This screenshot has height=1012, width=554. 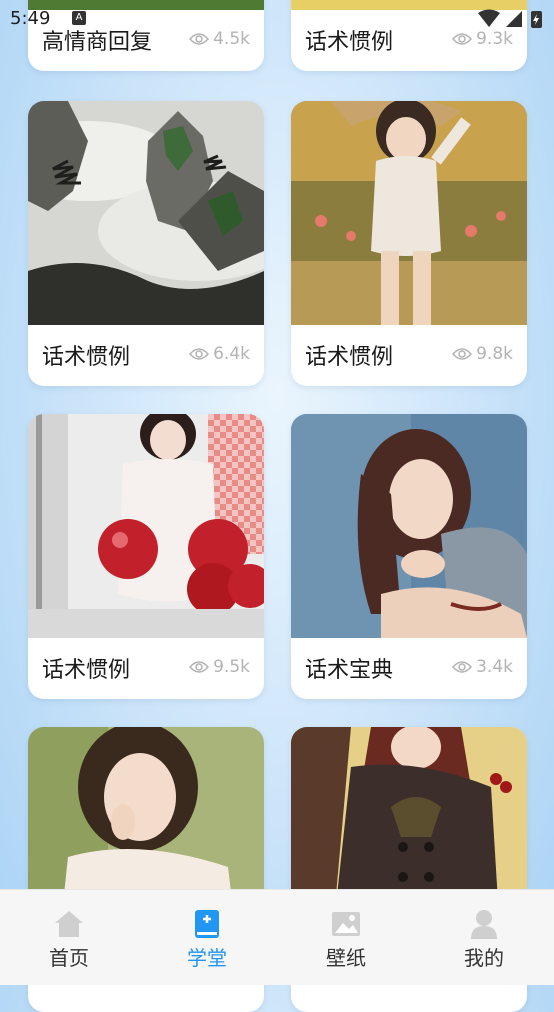 I want to click on view-count: 9.5k, so click(x=219, y=667).